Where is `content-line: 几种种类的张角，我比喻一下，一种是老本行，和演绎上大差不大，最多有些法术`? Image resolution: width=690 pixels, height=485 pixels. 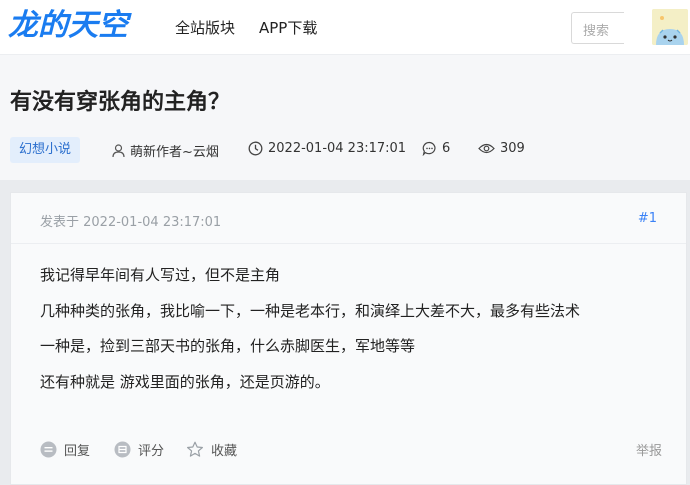 content-line: 几种种类的张角，我比喻一下，一种是老本行，和演绎上大差不大，最多有些法术 is located at coordinates (310, 310).